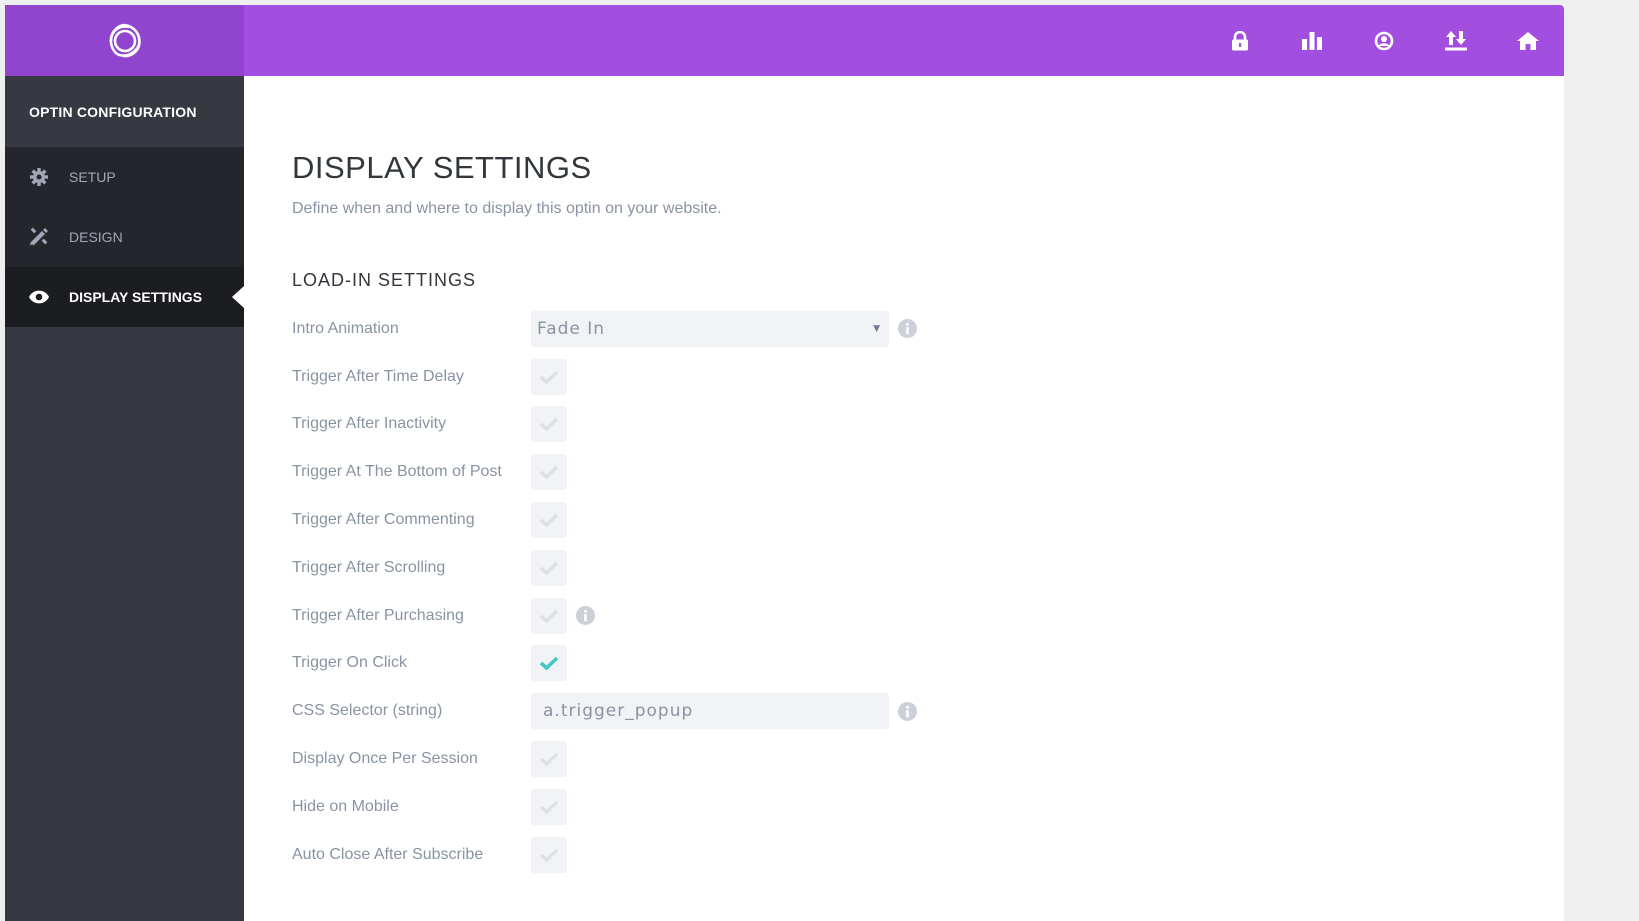 Image resolution: width=1639 pixels, height=921 pixels. I want to click on setting-row-purchasing: Trigger After Purchasing, so click(928, 616).